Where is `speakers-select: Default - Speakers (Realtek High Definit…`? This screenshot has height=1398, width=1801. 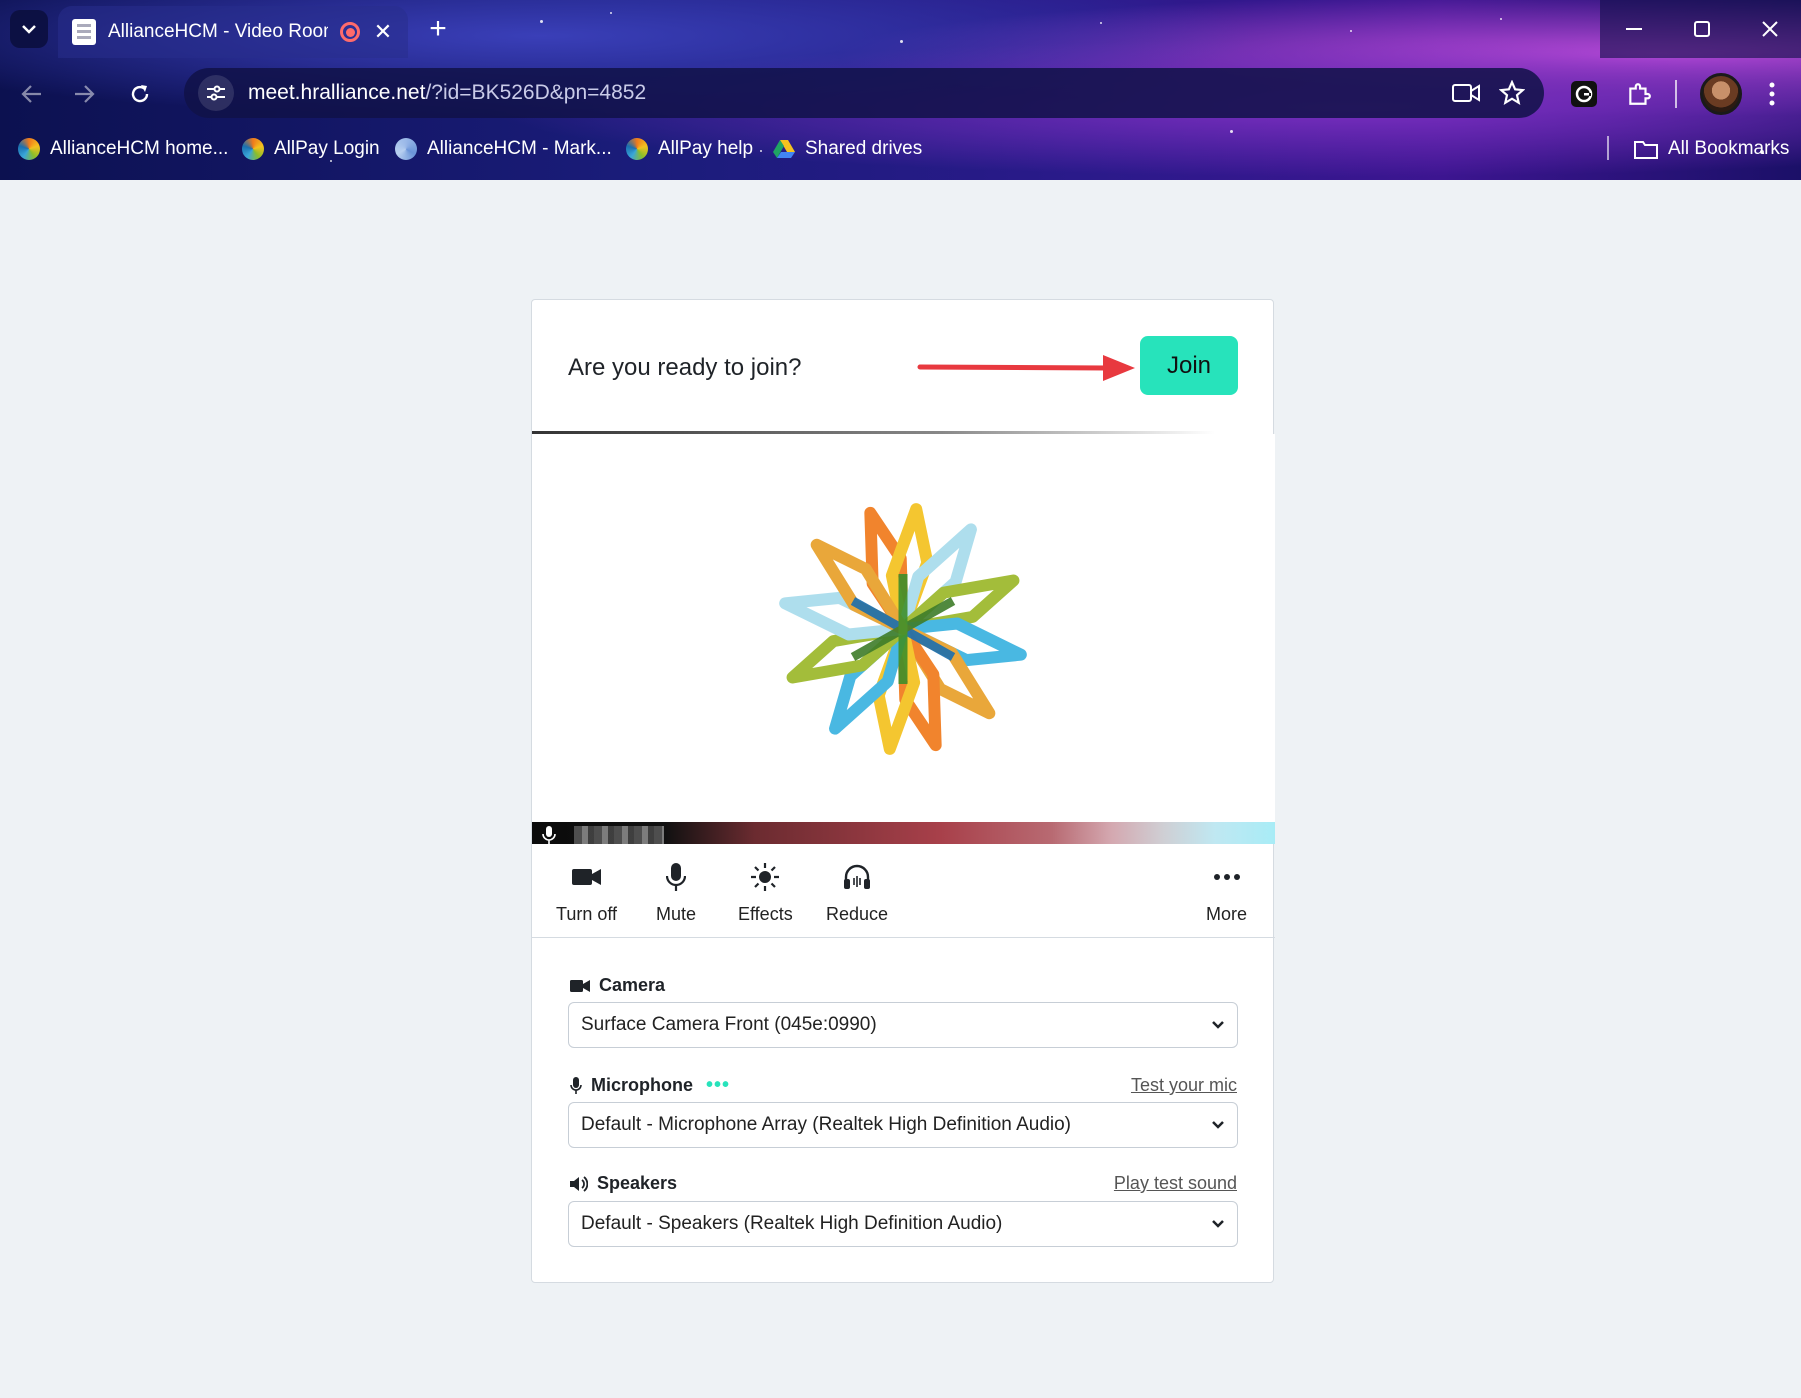
speakers-select: Default - Speakers (Realtek High Definit… is located at coordinates (903, 1224).